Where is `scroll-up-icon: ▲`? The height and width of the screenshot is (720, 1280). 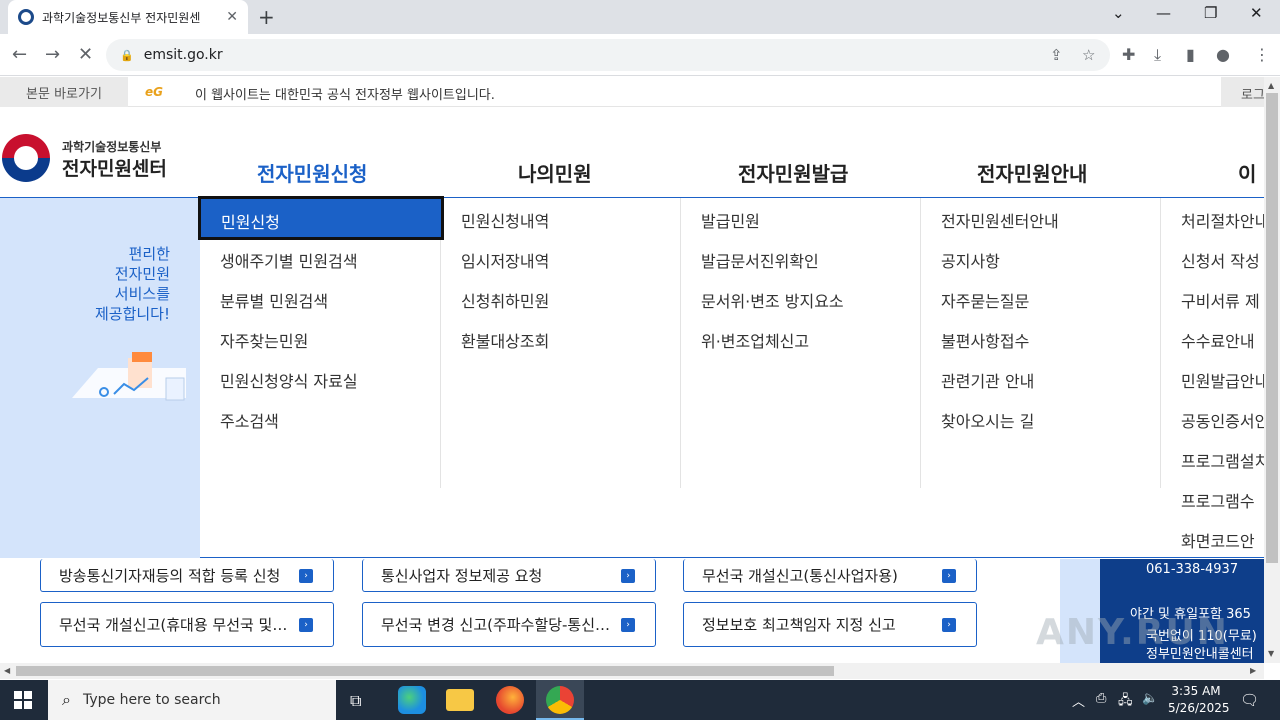
scroll-up-icon: ▲ is located at coordinates (1271, 85).